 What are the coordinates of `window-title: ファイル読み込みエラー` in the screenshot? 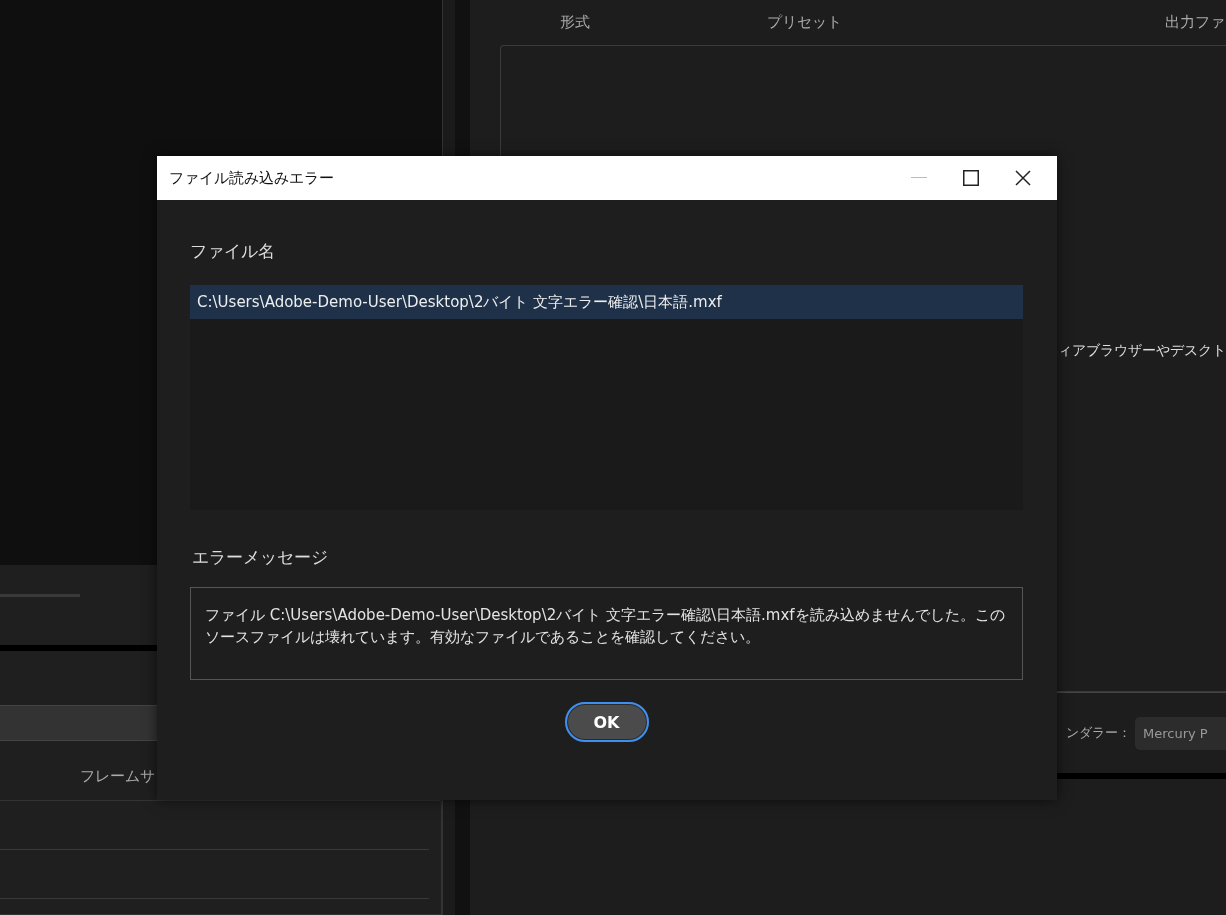 It's located at (252, 178).